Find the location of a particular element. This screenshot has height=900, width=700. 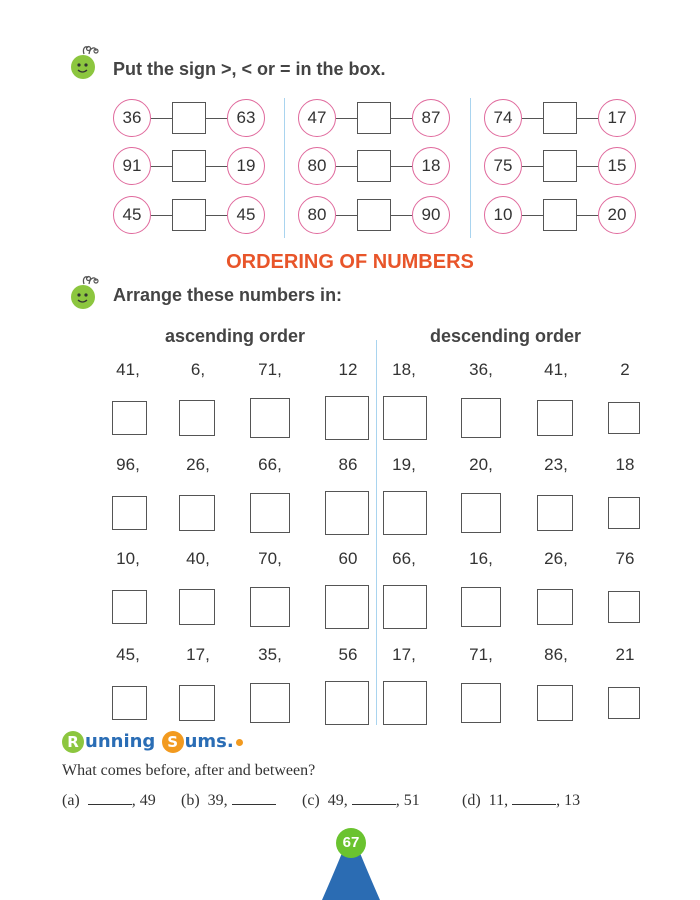

ascending-number: 17, is located at coordinates (198, 654).